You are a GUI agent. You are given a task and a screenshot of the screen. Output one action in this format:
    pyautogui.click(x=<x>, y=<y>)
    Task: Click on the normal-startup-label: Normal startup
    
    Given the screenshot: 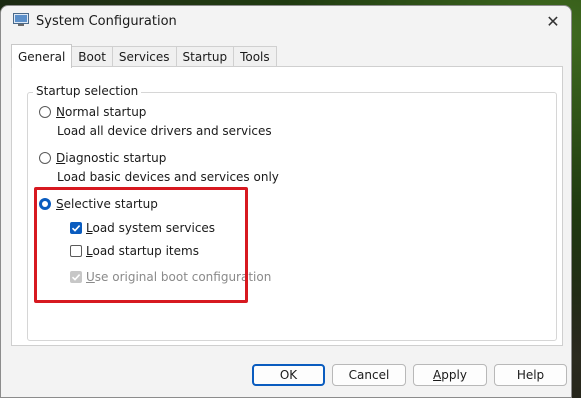 What is the action you would take?
    pyautogui.click(x=101, y=112)
    